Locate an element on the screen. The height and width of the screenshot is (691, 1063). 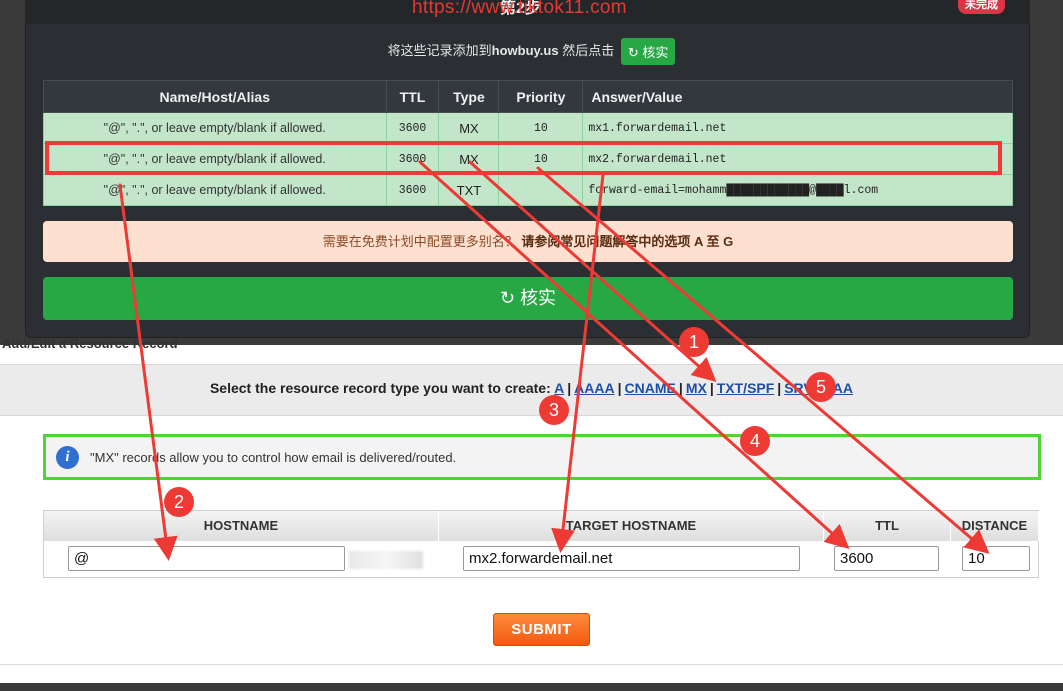
bottom-edge is located at coordinates (531, 687).